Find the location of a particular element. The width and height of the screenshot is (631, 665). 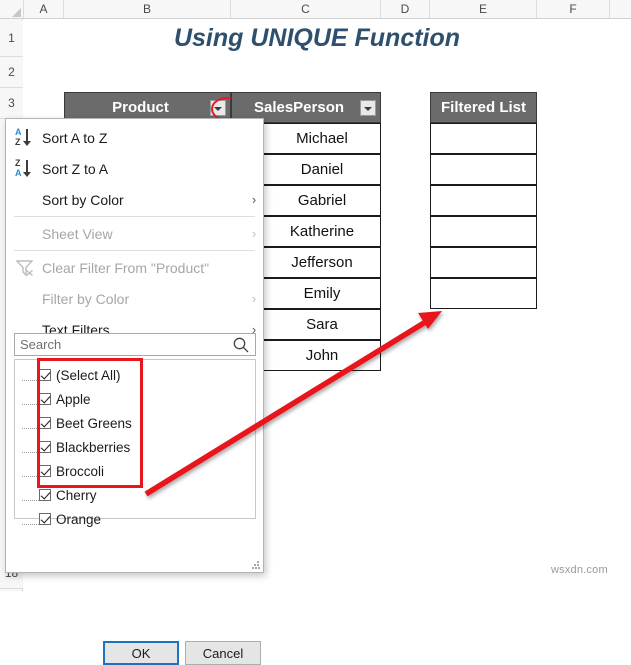

filter-checkbox-row-apple: Apple is located at coordinates (135, 399).